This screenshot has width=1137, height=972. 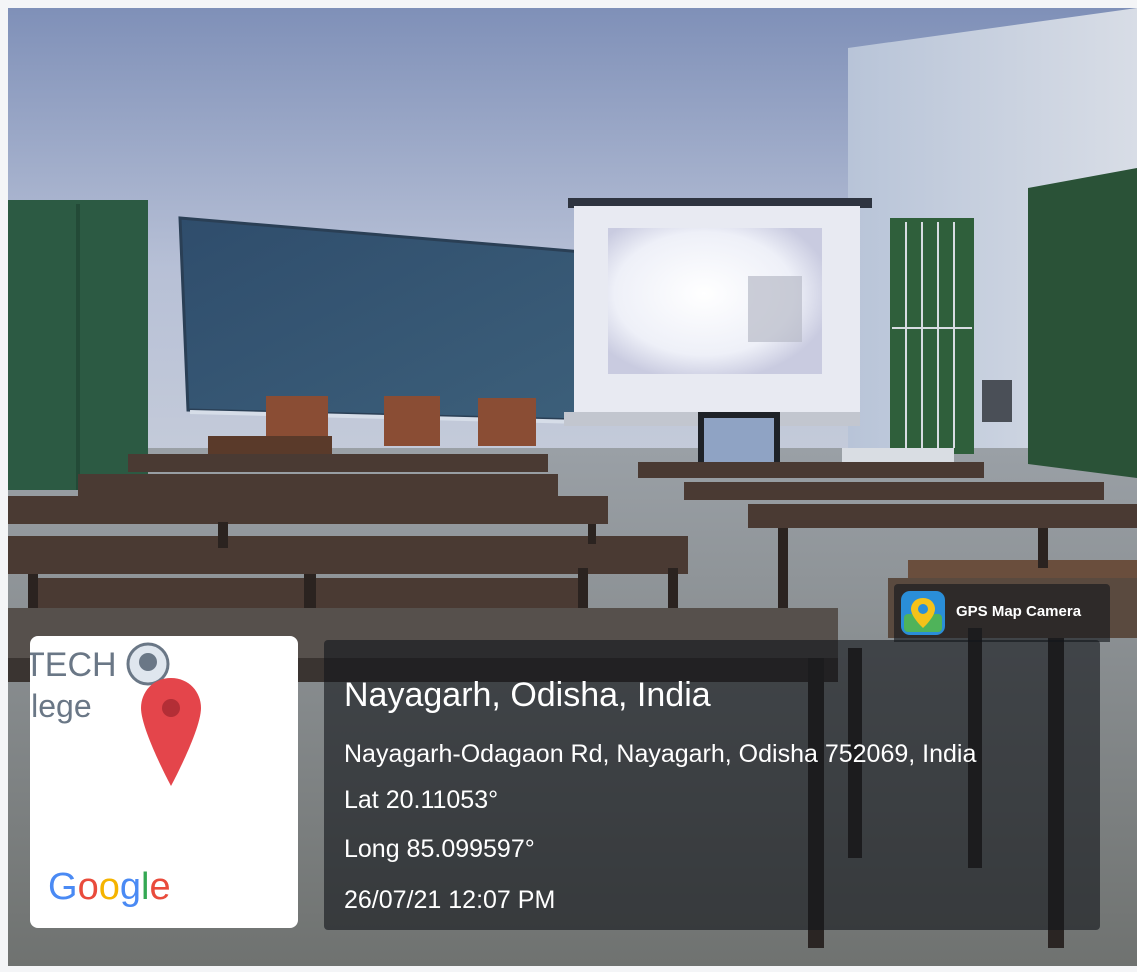 I want to click on google-logo: Google, so click(x=109, y=887).